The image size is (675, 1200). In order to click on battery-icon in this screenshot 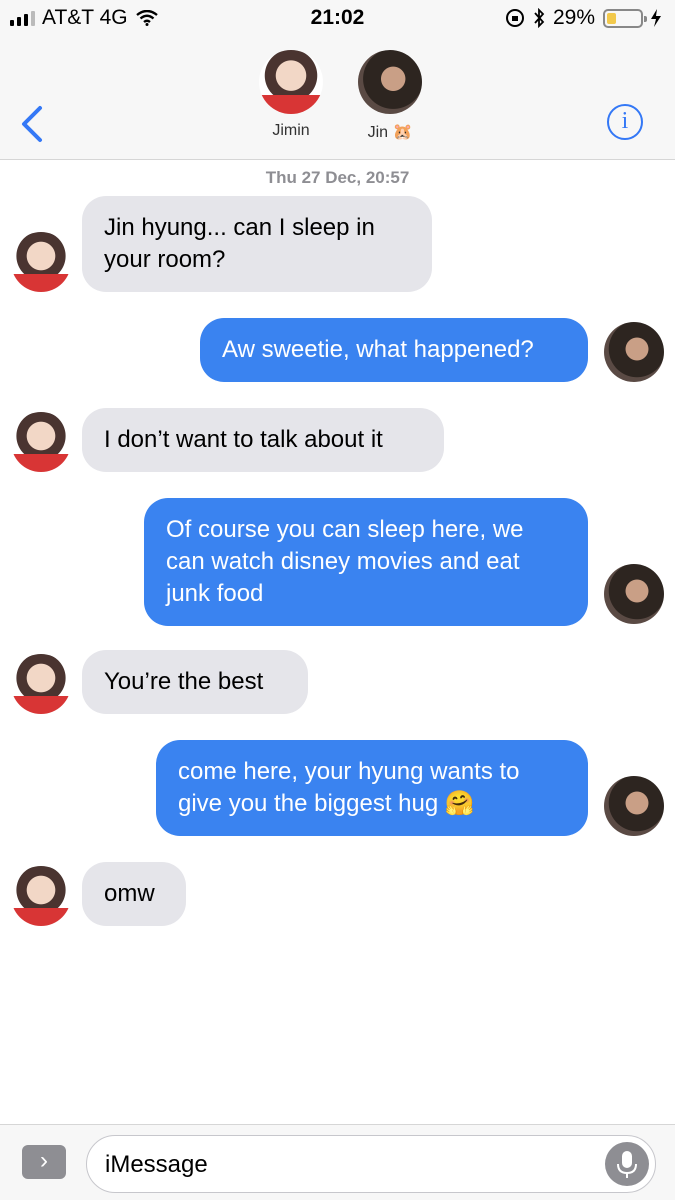, I will do `click(625, 18)`.